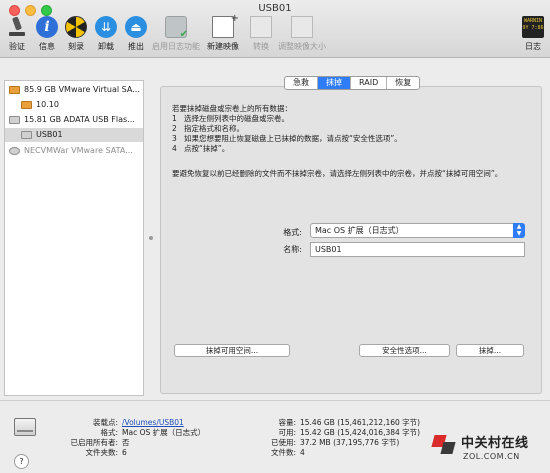 The height and width of the screenshot is (473, 550). I want to click on convert-label: 转换, so click(261, 46).